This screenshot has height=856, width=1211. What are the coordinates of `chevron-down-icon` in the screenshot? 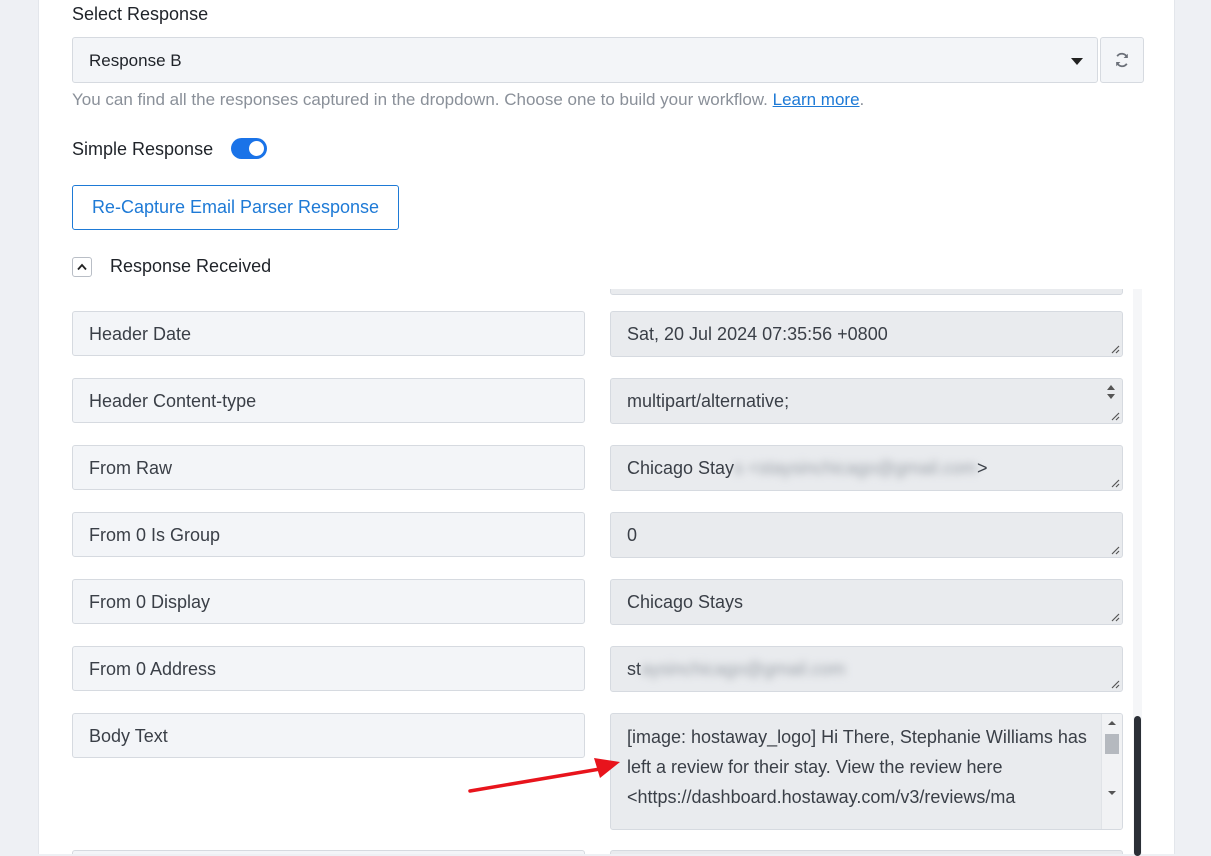 It's located at (1077, 61).